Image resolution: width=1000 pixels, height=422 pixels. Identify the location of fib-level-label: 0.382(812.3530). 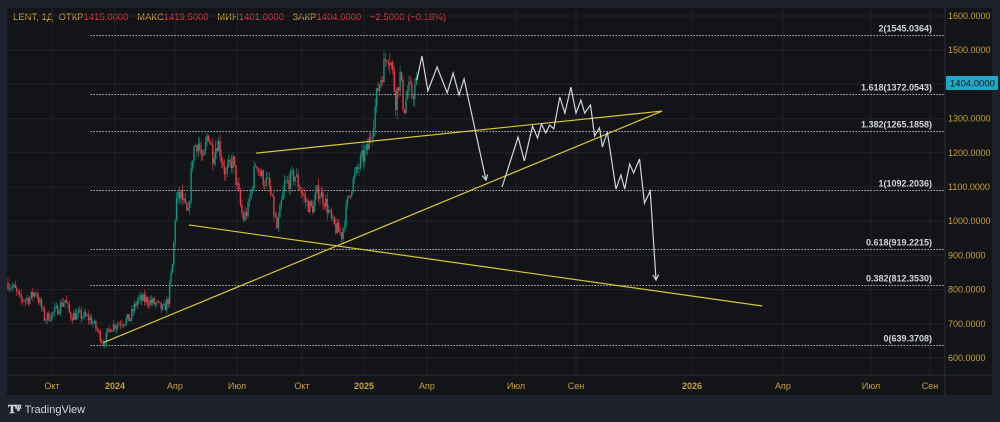
(899, 279).